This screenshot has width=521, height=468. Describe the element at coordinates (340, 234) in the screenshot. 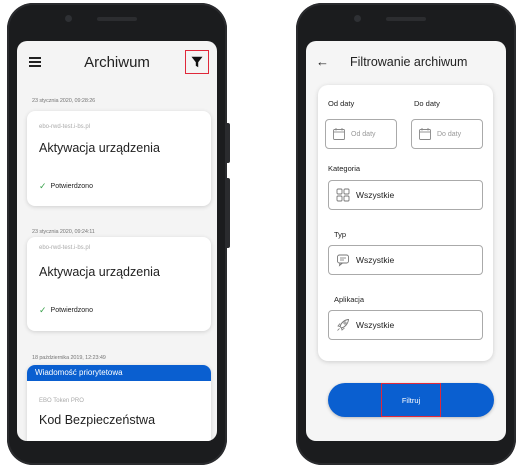

I see `type-label: Typ` at that location.